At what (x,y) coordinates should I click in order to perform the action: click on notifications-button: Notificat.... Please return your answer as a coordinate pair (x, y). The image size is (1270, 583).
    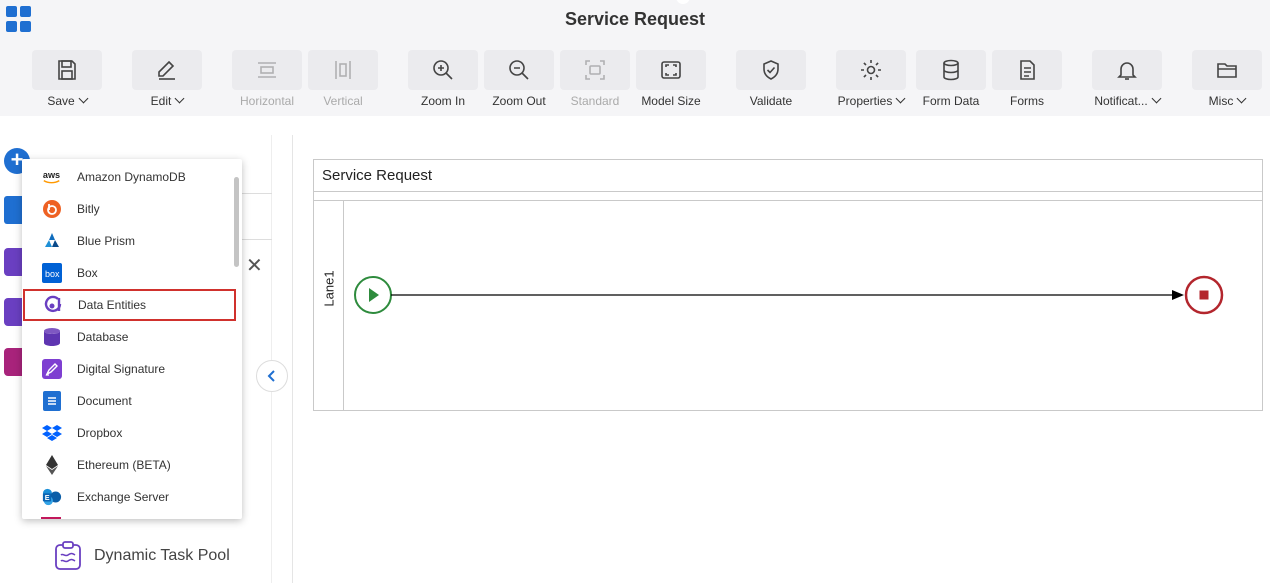
    Looking at the image, I should click on (1127, 80).